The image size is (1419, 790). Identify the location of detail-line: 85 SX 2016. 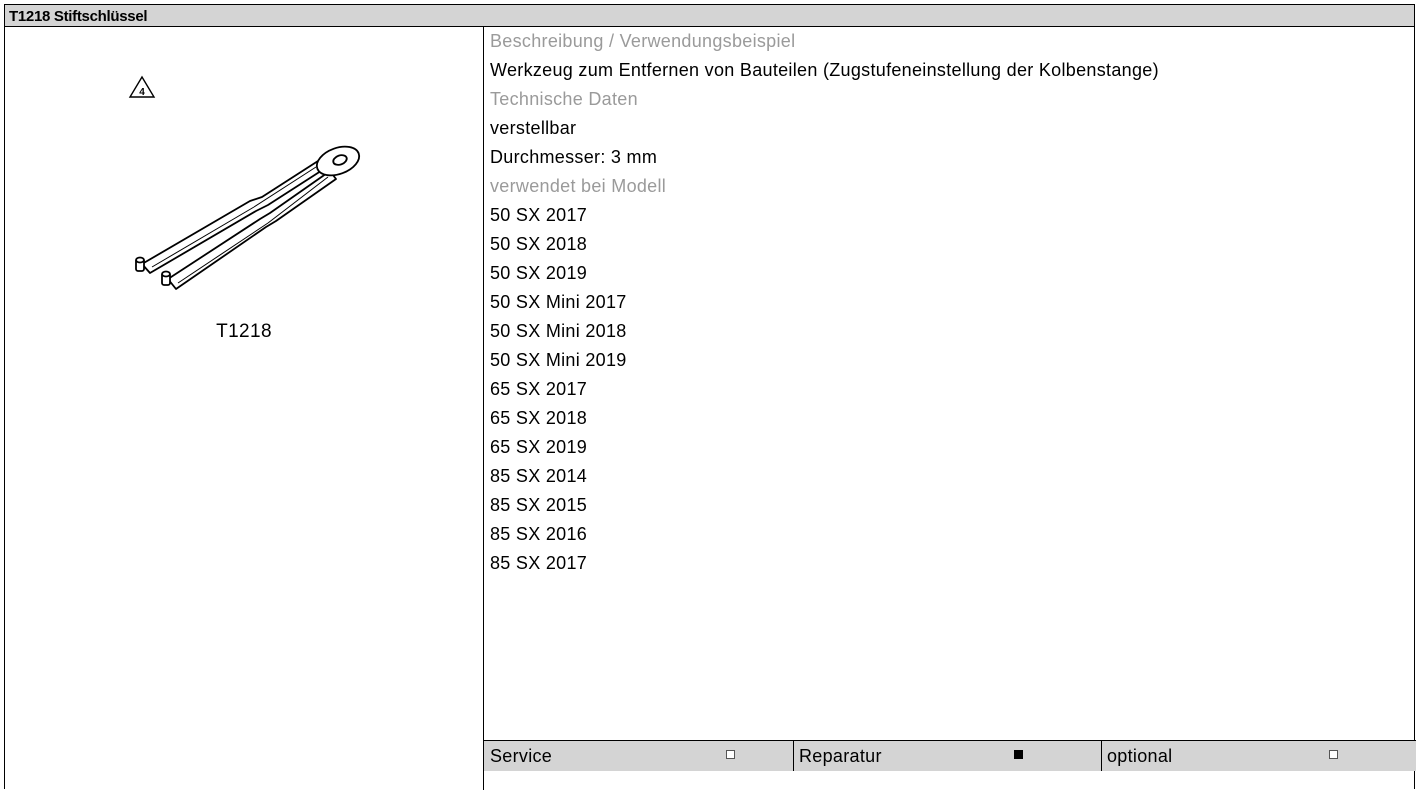
(539, 534).